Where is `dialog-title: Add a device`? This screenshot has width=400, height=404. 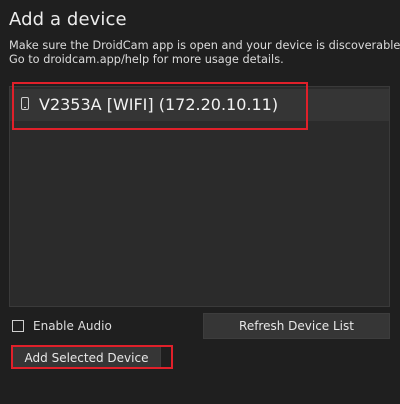 dialog-title: Add a device is located at coordinates (68, 19).